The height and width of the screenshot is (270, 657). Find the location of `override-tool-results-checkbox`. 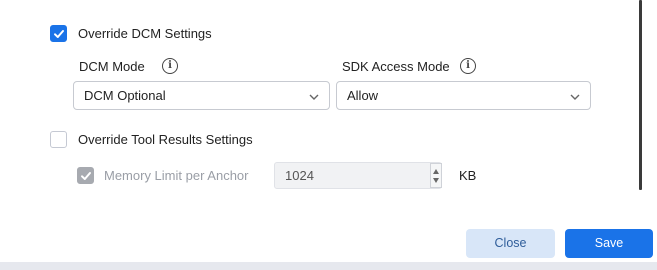

override-tool-results-checkbox is located at coordinates (58, 139).